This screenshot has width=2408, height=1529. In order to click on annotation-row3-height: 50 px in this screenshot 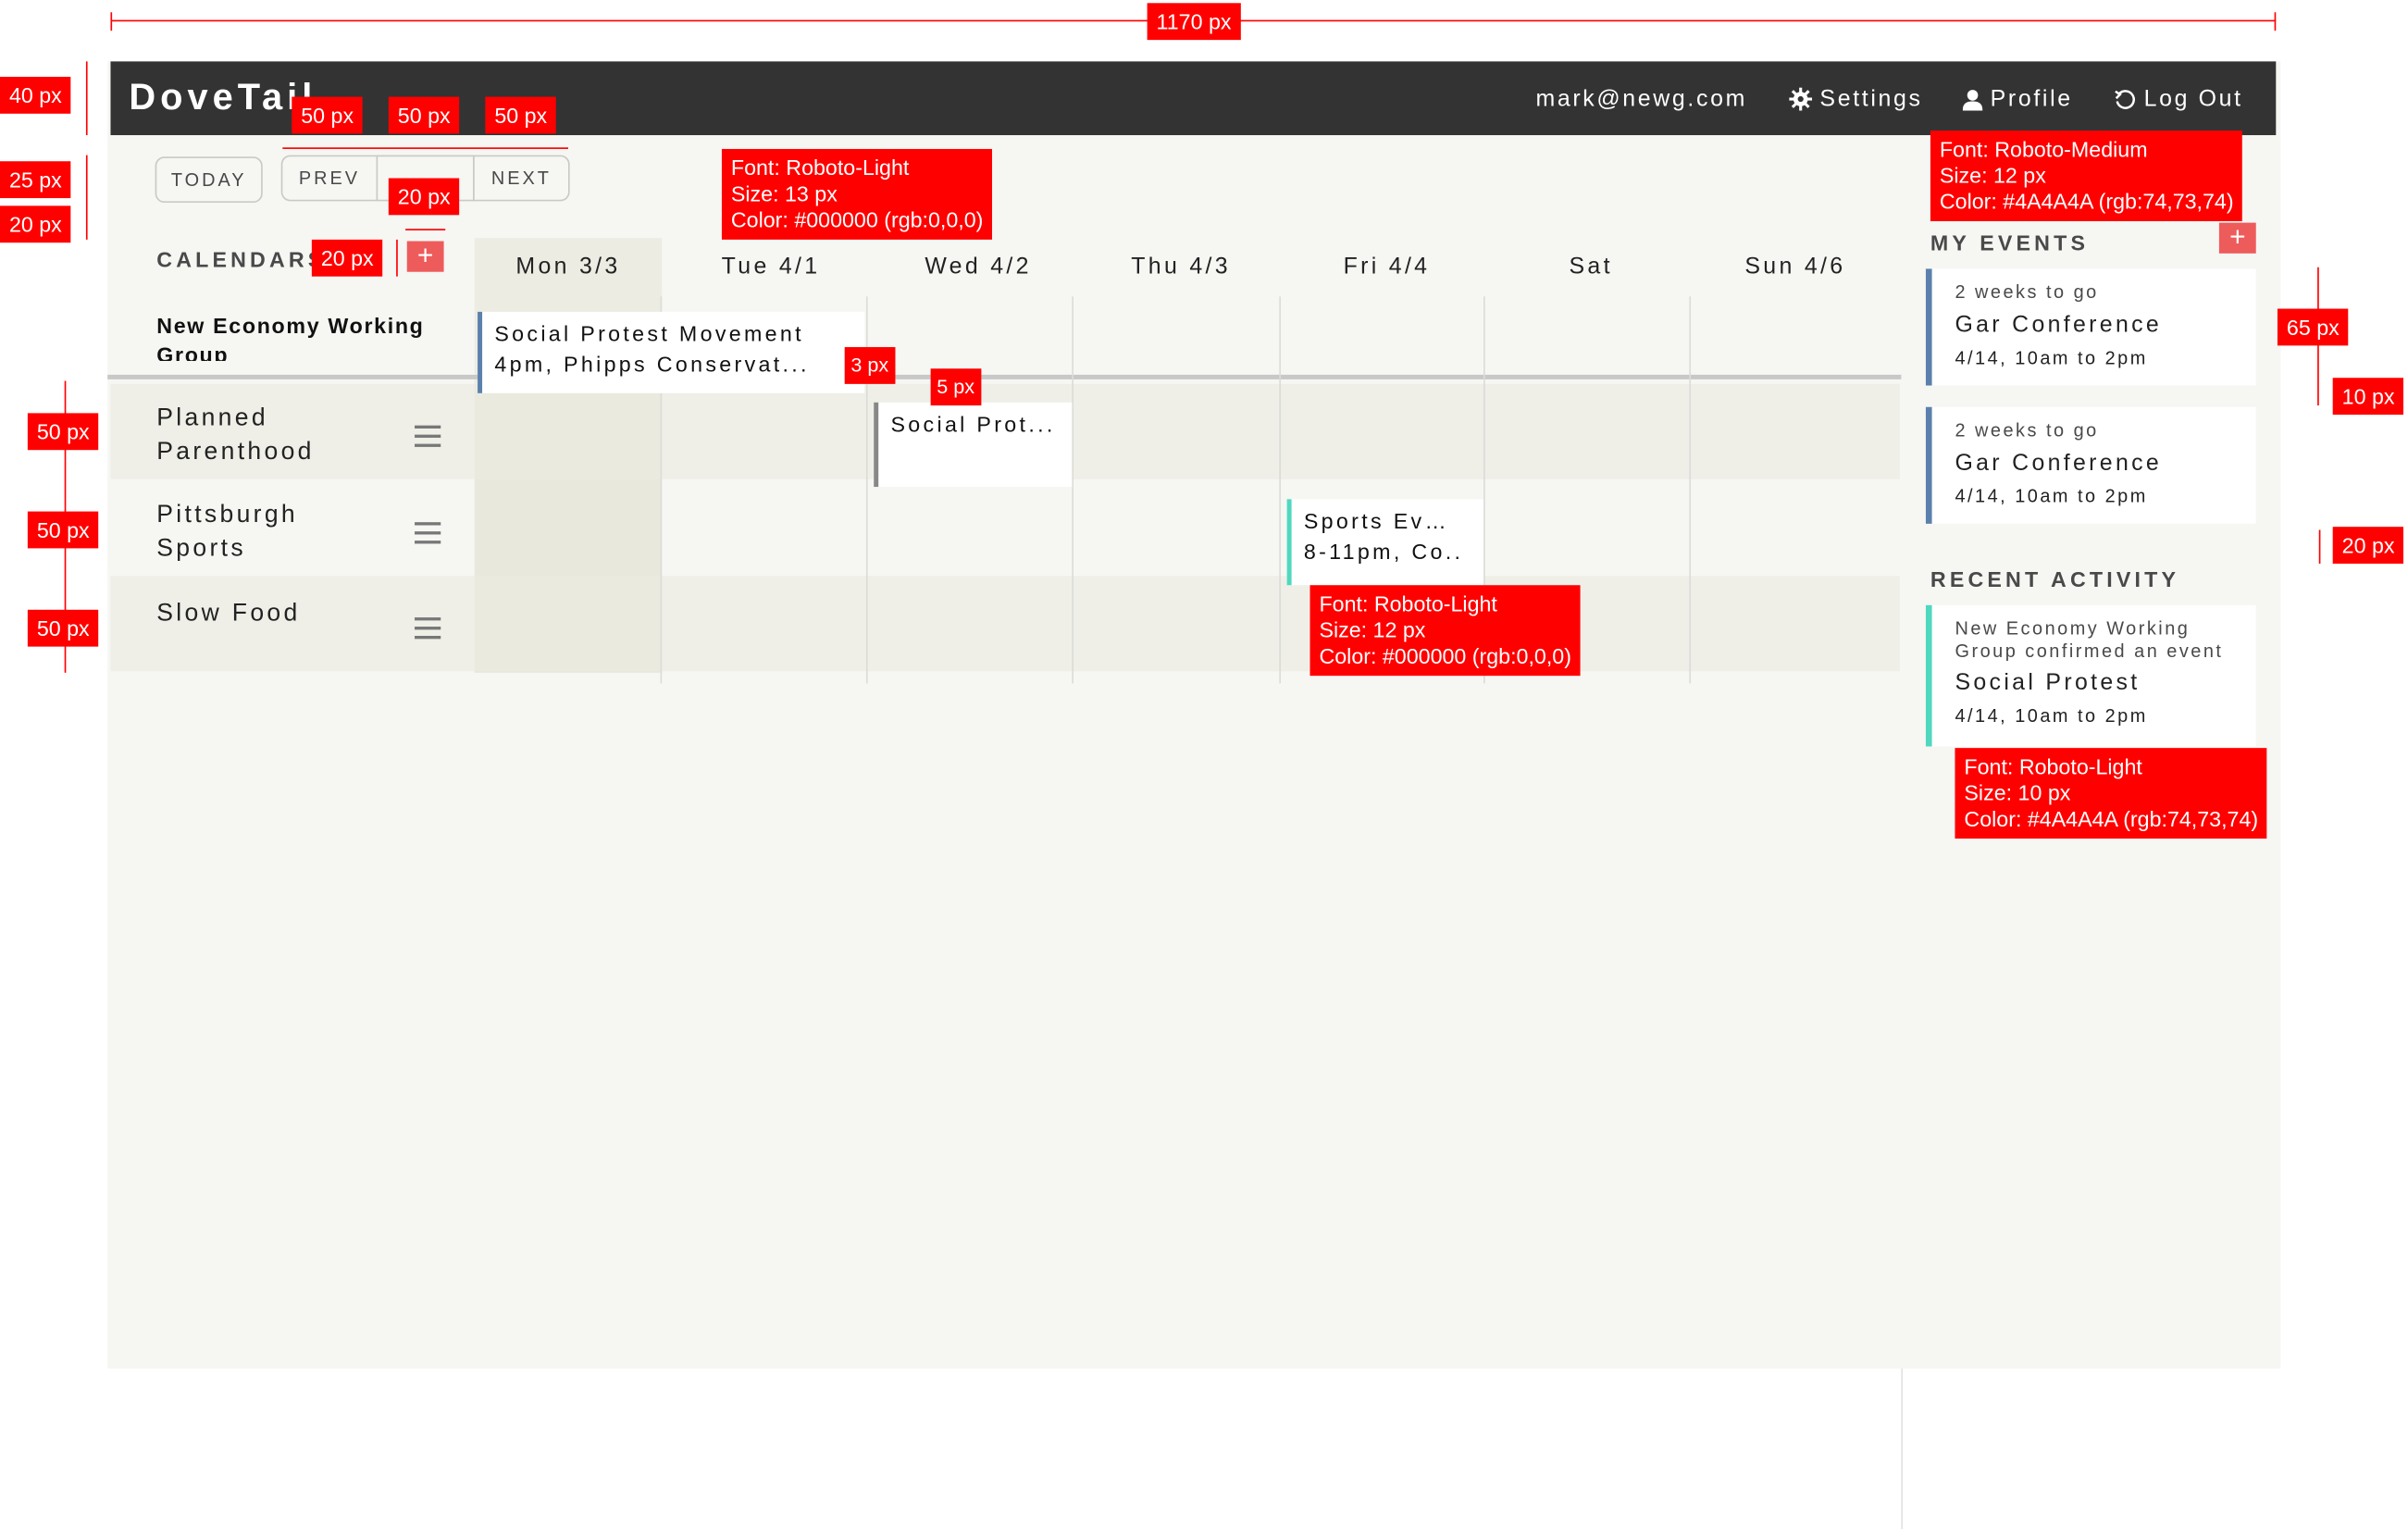, I will do `click(63, 628)`.